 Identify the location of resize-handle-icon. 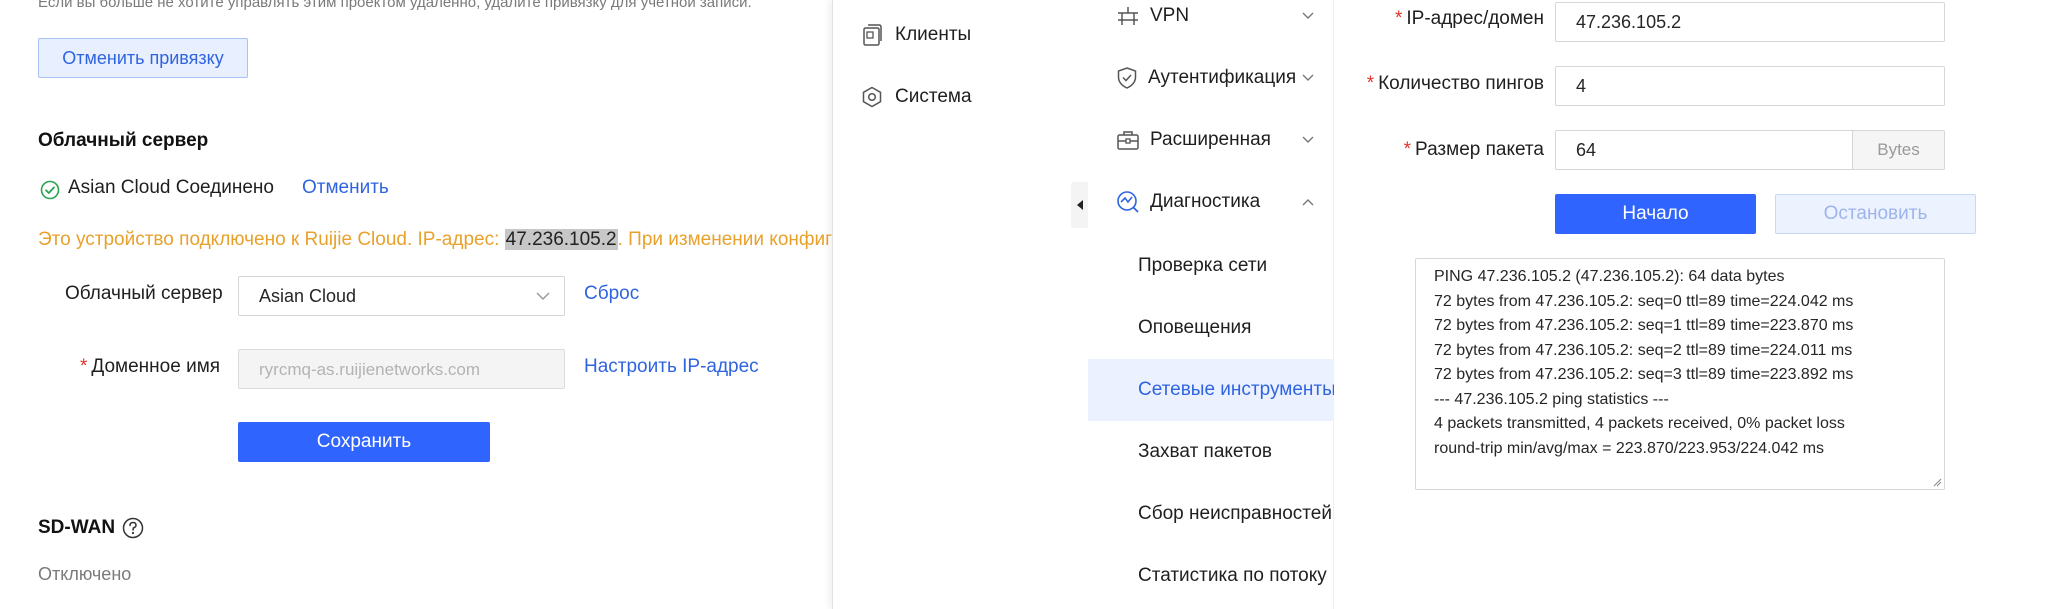
(1937, 482).